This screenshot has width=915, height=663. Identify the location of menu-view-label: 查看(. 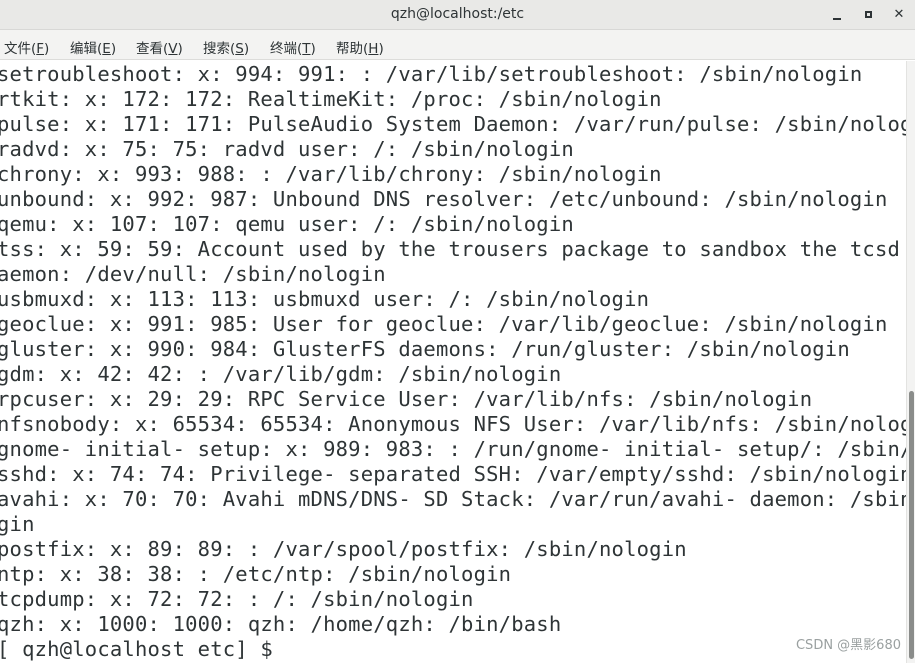
(152, 49).